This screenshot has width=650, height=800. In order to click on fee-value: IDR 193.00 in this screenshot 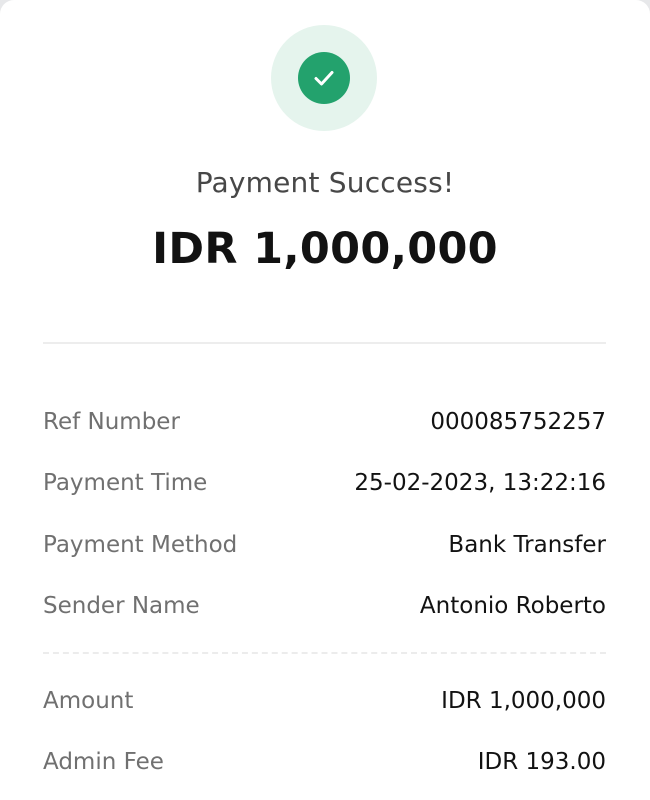, I will do `click(541, 762)`.